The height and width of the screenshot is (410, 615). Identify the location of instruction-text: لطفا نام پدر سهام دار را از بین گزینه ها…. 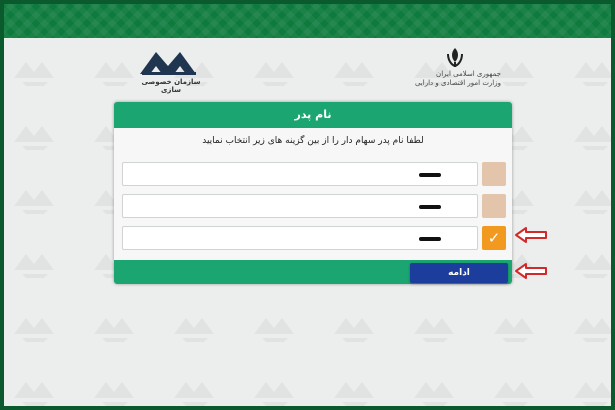
(313, 141).